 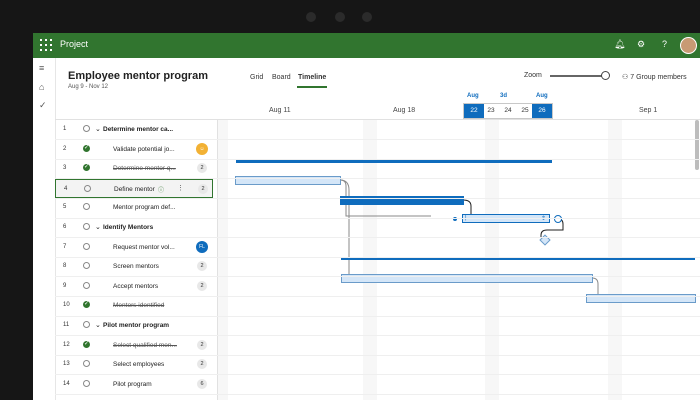 I want to click on app-header: Project 🔔︎ ⚙ ?, so click(x=366, y=45).